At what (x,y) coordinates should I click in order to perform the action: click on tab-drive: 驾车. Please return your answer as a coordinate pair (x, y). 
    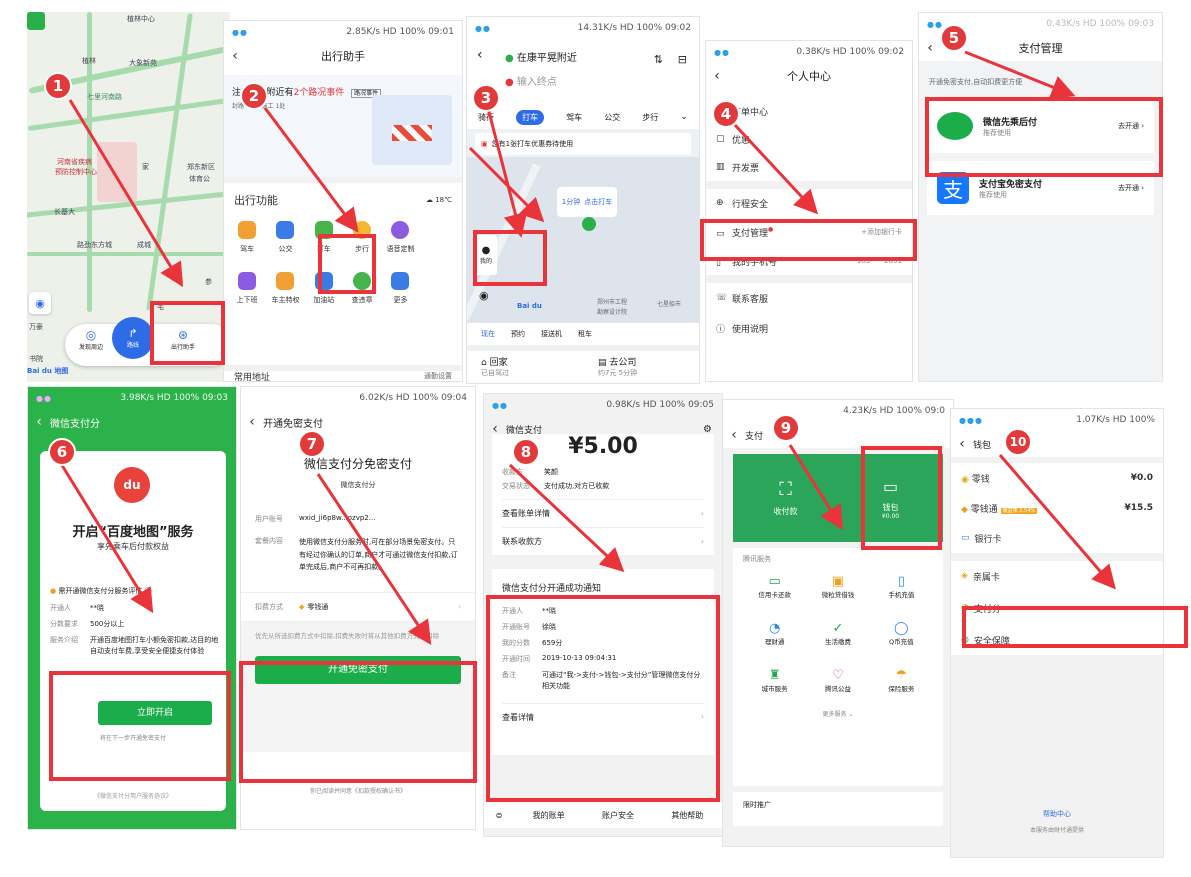
    Looking at the image, I should click on (574, 117).